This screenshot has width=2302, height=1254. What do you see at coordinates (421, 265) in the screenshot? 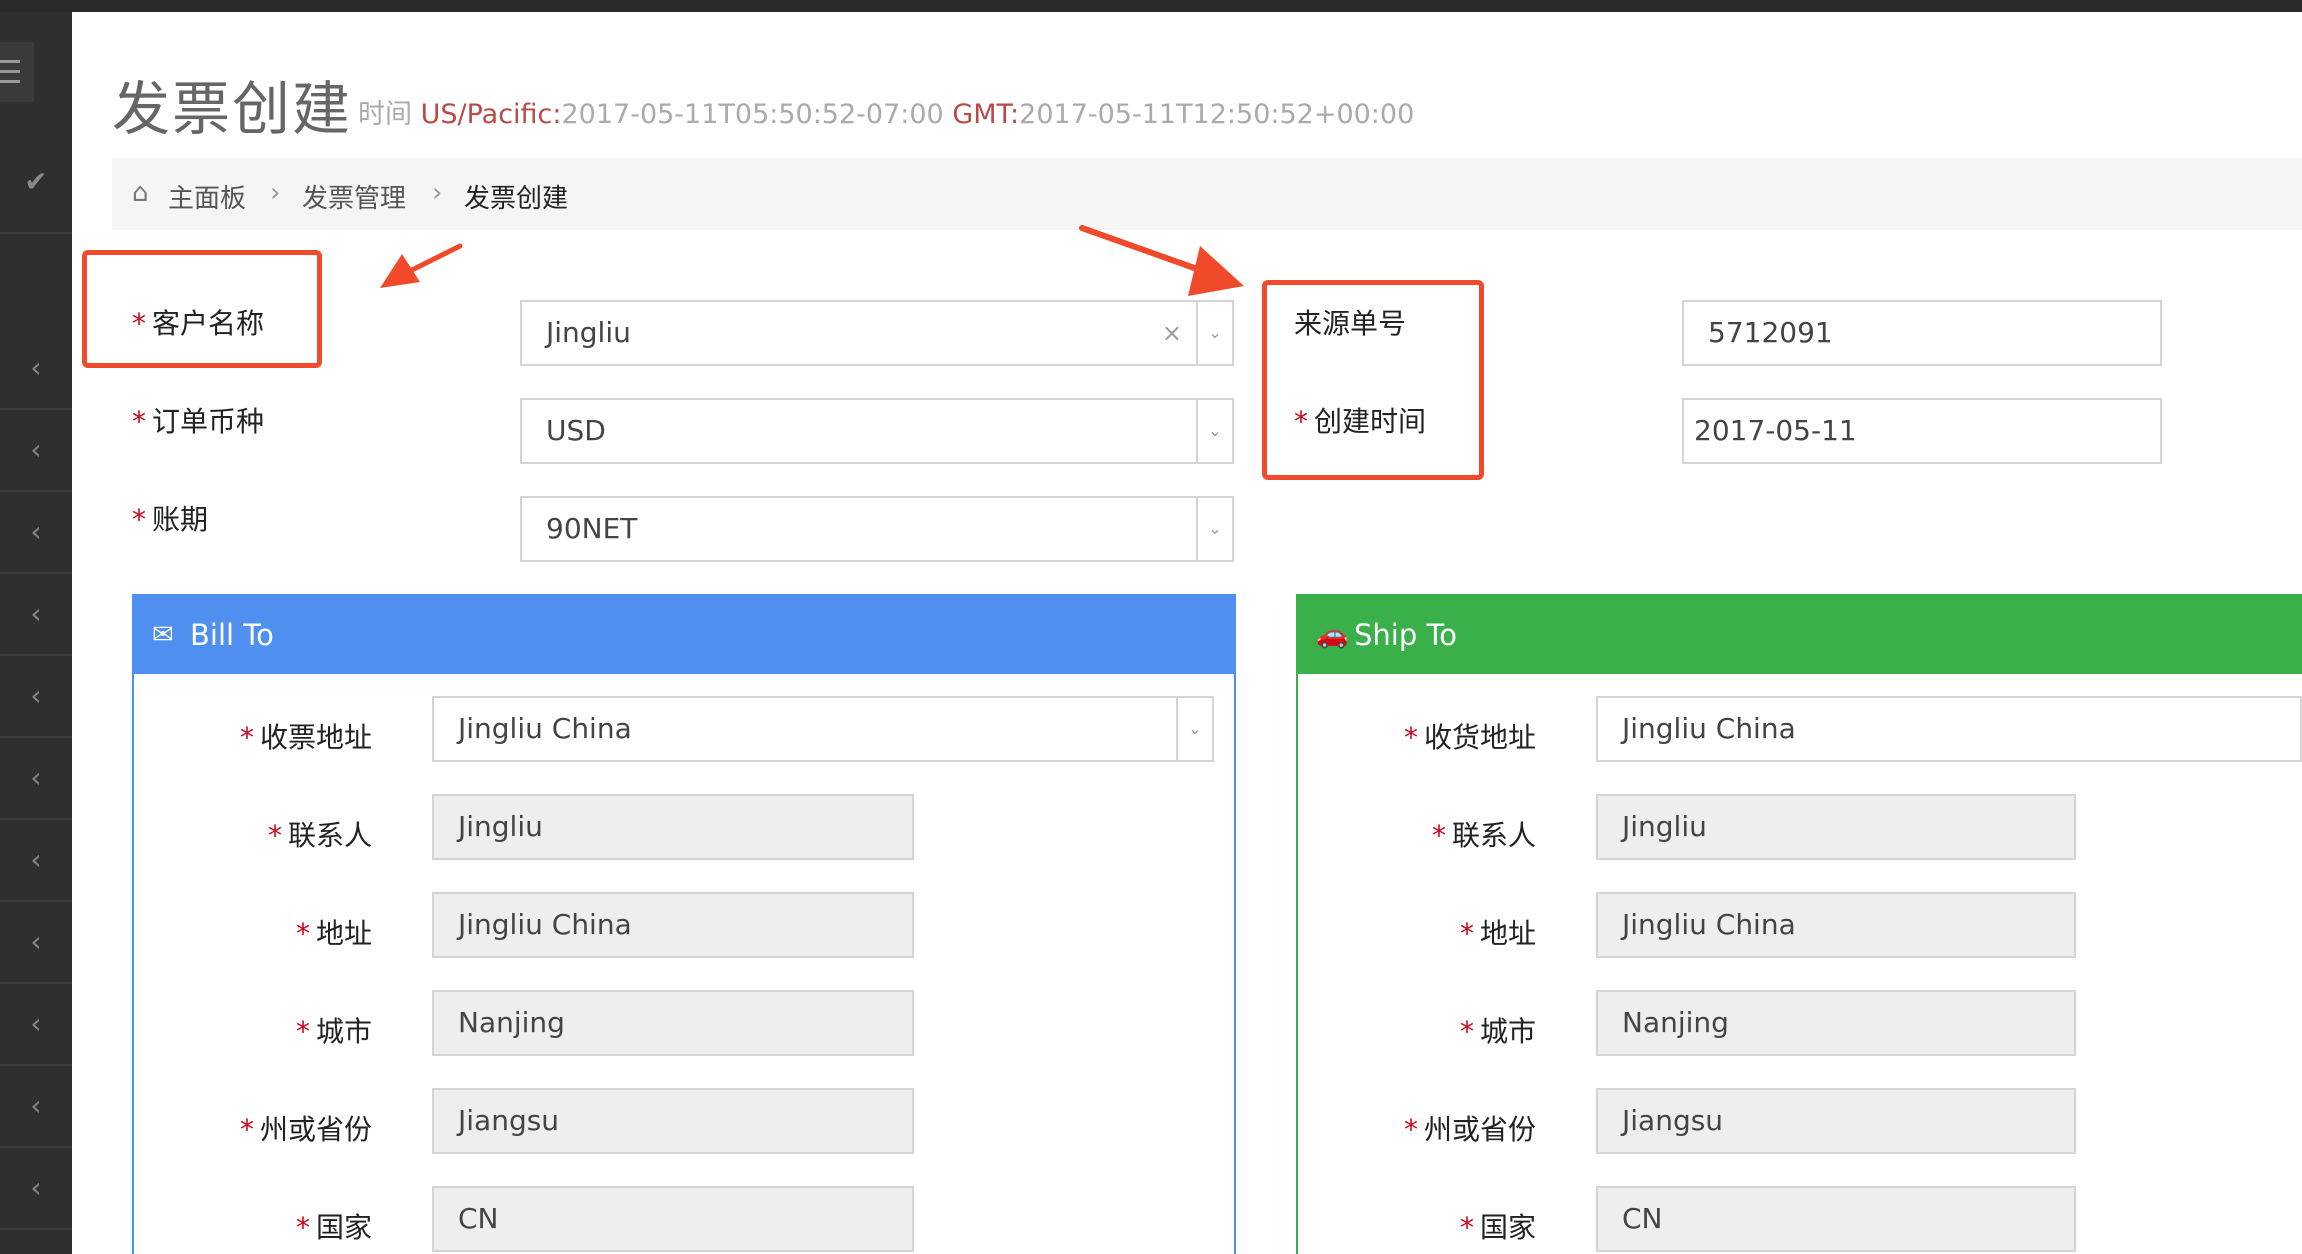
I see `annotation-arrow-left` at bounding box center [421, 265].